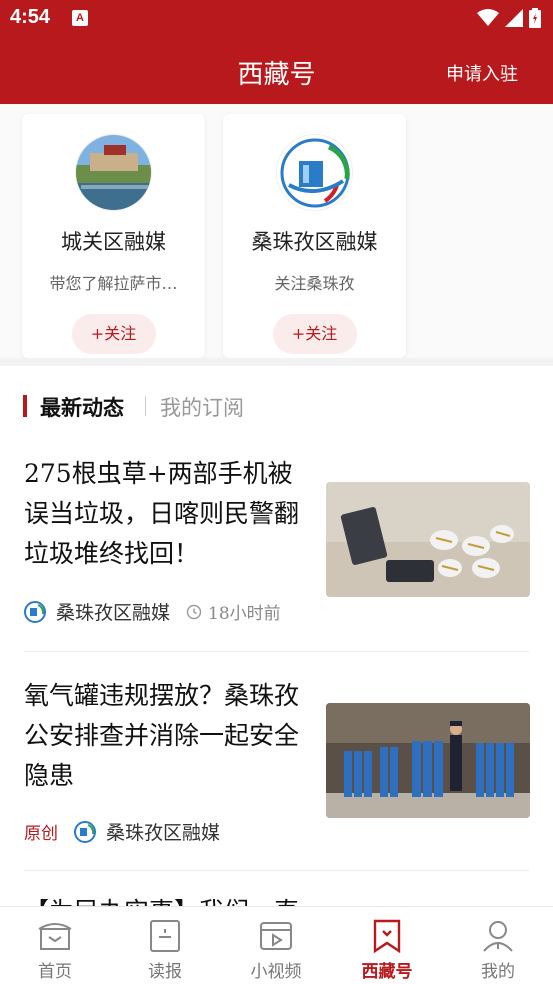  I want to click on active-tab-indicator, so click(25, 406).